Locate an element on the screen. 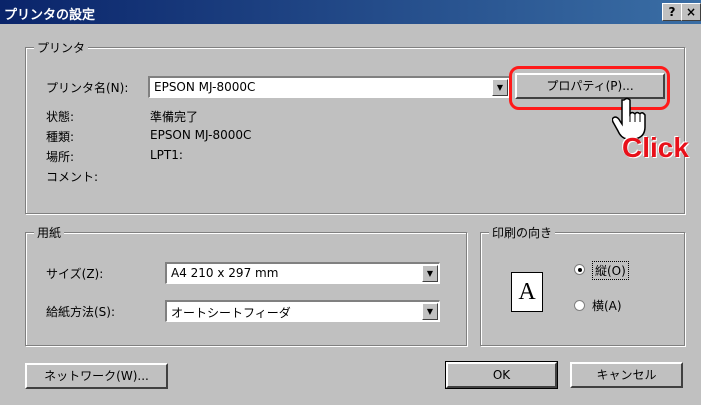 This screenshot has width=701, height=405. status-label: 状態: is located at coordinates (60, 117).